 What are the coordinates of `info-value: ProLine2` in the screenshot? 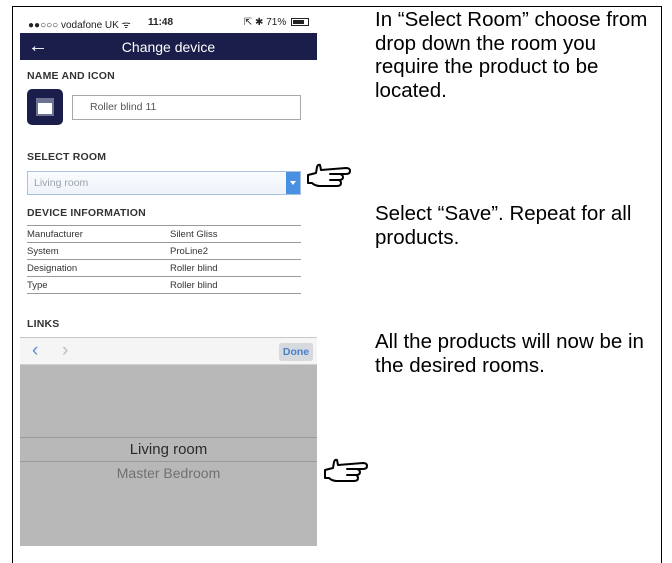 It's located at (235, 251).